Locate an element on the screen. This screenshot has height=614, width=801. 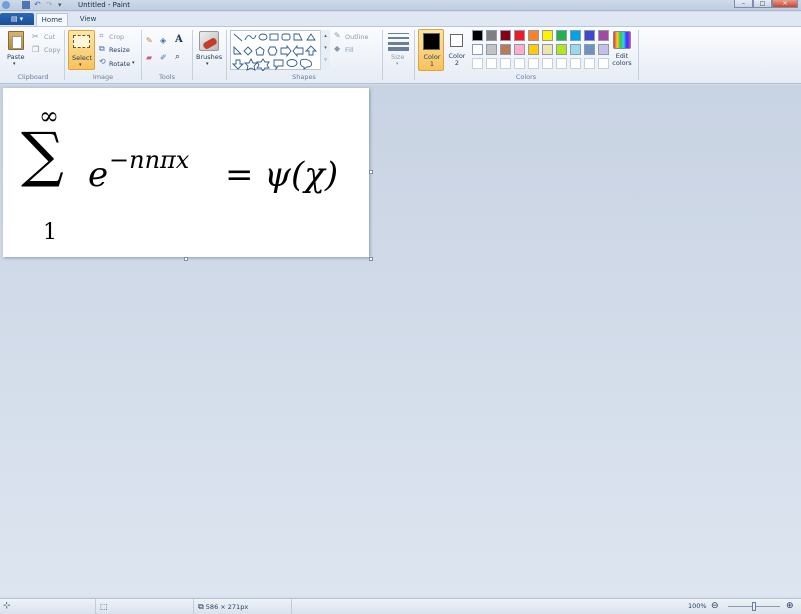
close-button: ✕ is located at coordinates (785, 4).